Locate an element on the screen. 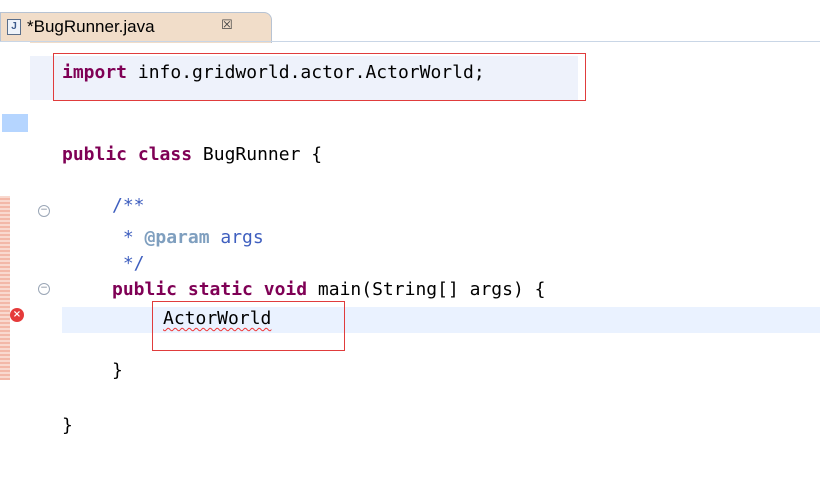 The height and width of the screenshot is (484, 820). class-name: BugRunner { is located at coordinates (257, 154).